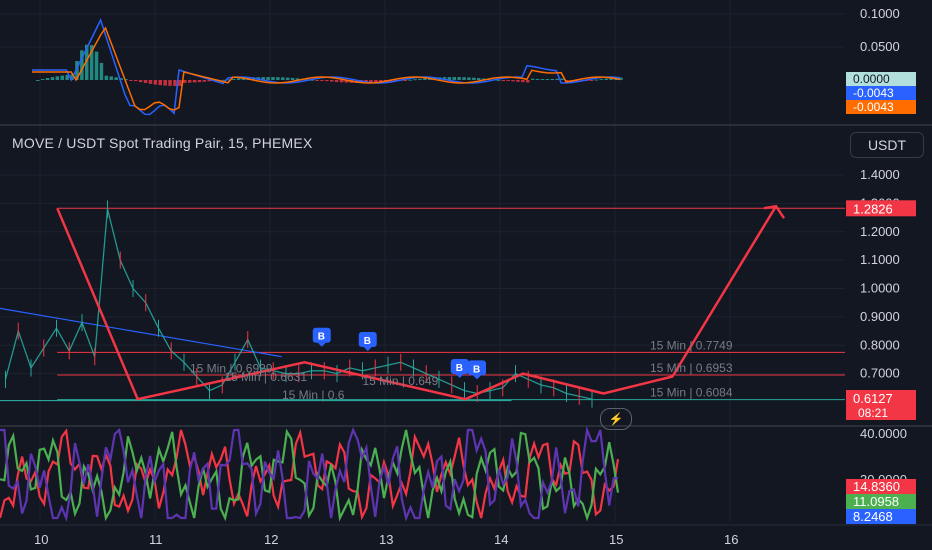 The width and height of the screenshot is (932, 550). What do you see at coordinates (401, 381) in the screenshot?
I see `level-label: 15 Min | 0.649` at bounding box center [401, 381].